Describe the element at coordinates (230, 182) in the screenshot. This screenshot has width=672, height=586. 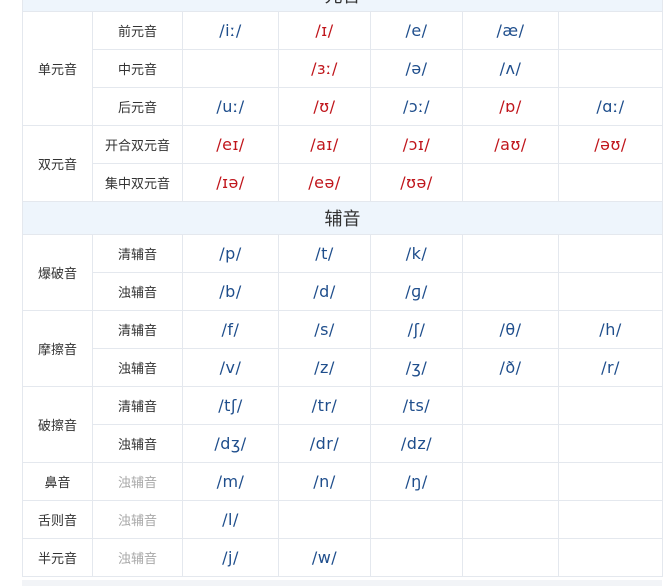
I see `phoneme-cell: /ɪə/` at that location.